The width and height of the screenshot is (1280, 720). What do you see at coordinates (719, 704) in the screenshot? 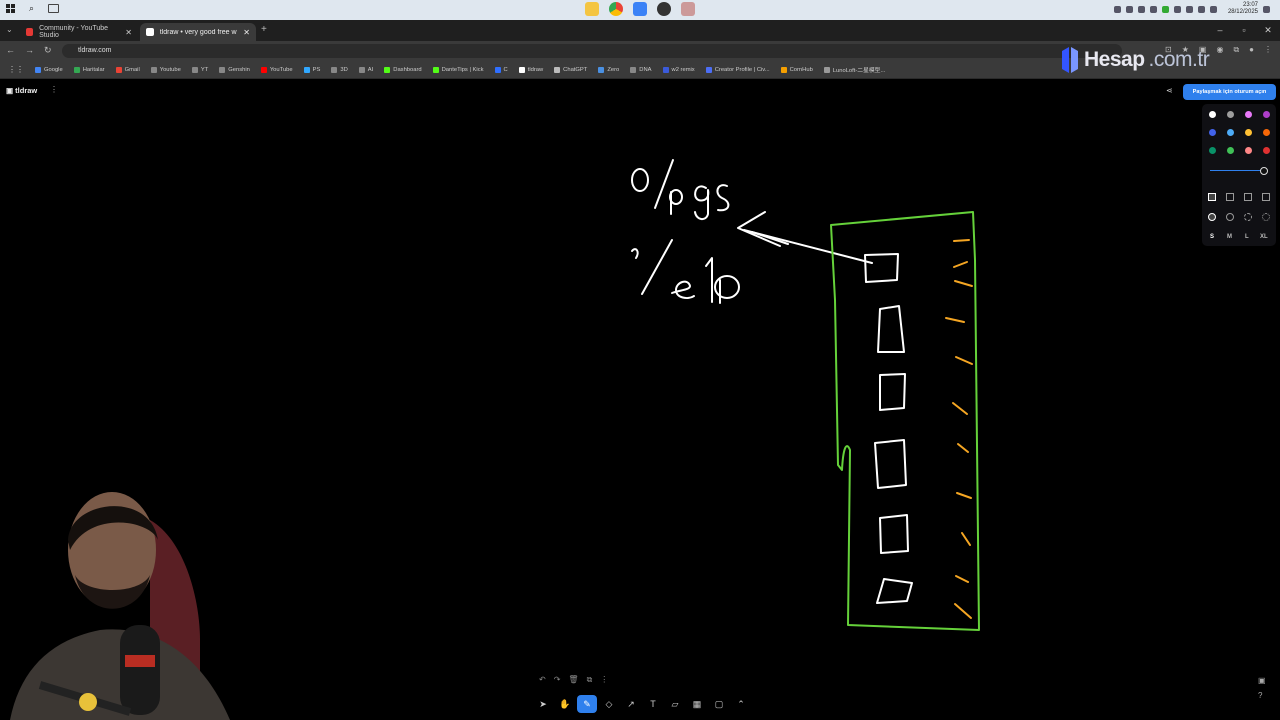
I see `rectangle-tool-icon: ▢` at bounding box center [719, 704].